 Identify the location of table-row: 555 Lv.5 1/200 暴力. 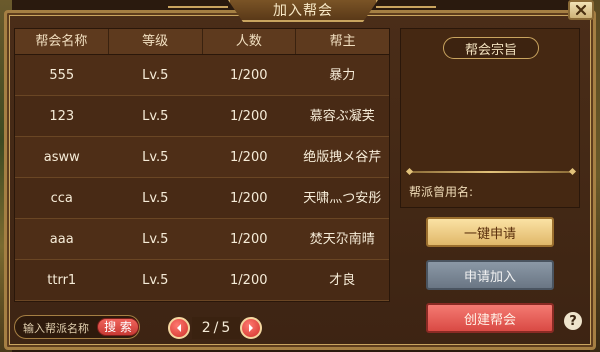
(202, 75).